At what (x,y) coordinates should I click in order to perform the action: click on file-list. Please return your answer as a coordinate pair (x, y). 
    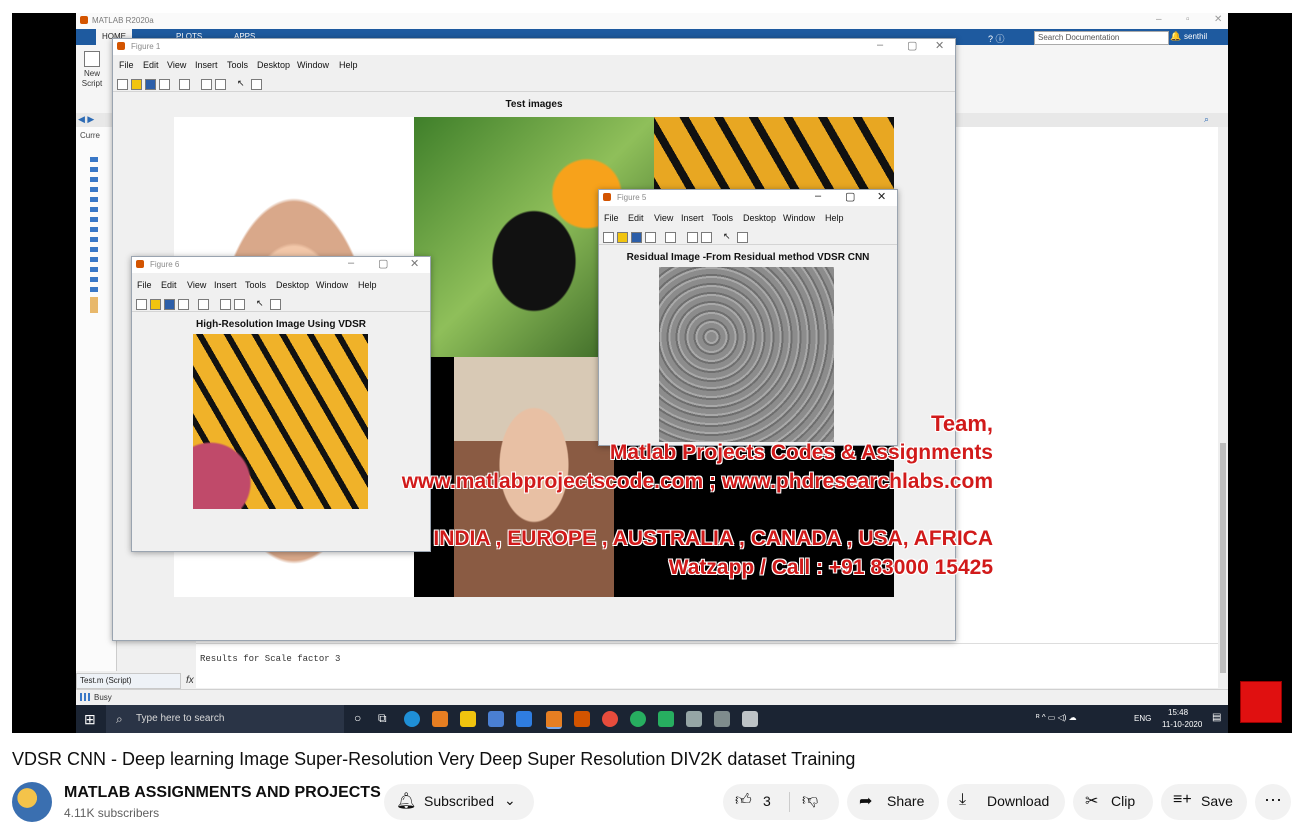
    Looking at the image, I should click on (94, 237).